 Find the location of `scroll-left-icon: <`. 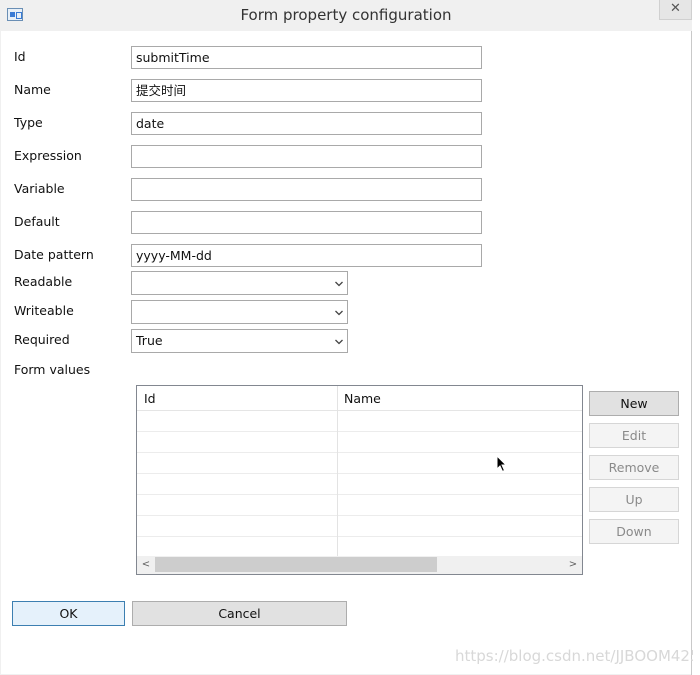

scroll-left-icon: < is located at coordinates (146, 565).